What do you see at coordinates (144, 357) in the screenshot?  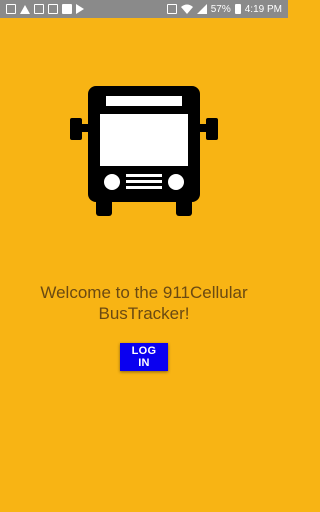 I see `login-button: LOG IN` at bounding box center [144, 357].